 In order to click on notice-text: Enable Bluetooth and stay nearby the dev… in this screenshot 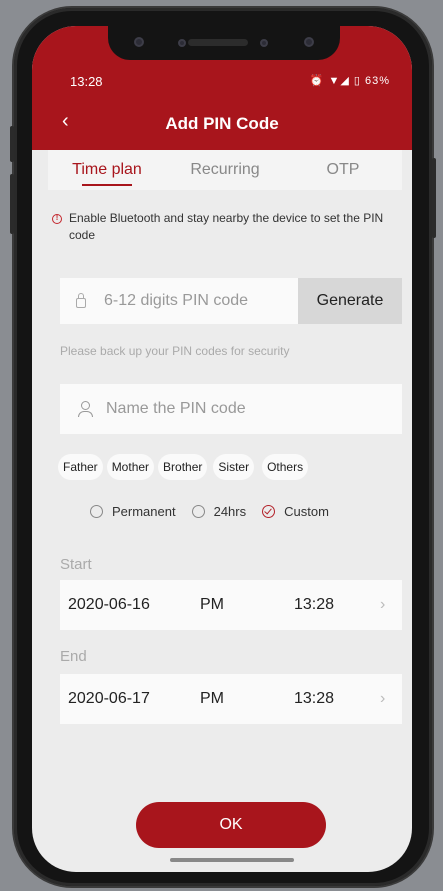, I will do `click(226, 226)`.